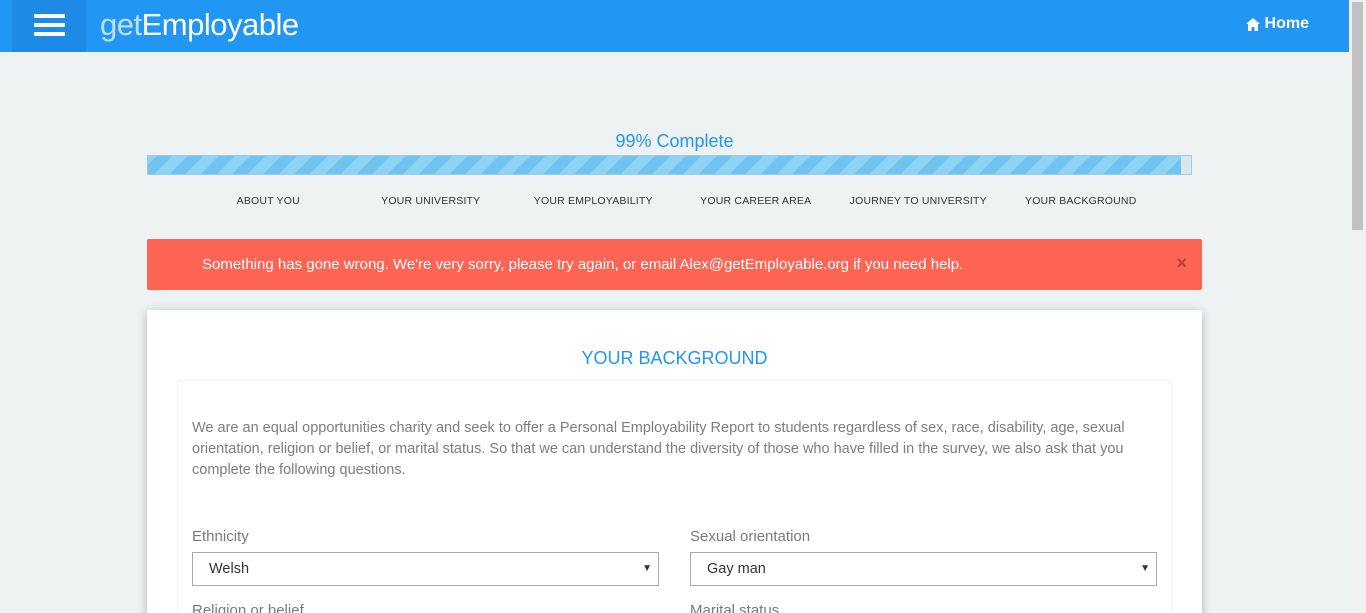 The height and width of the screenshot is (613, 1366). What do you see at coordinates (1357, 306) in the screenshot?
I see `page-scrollbar` at bounding box center [1357, 306].